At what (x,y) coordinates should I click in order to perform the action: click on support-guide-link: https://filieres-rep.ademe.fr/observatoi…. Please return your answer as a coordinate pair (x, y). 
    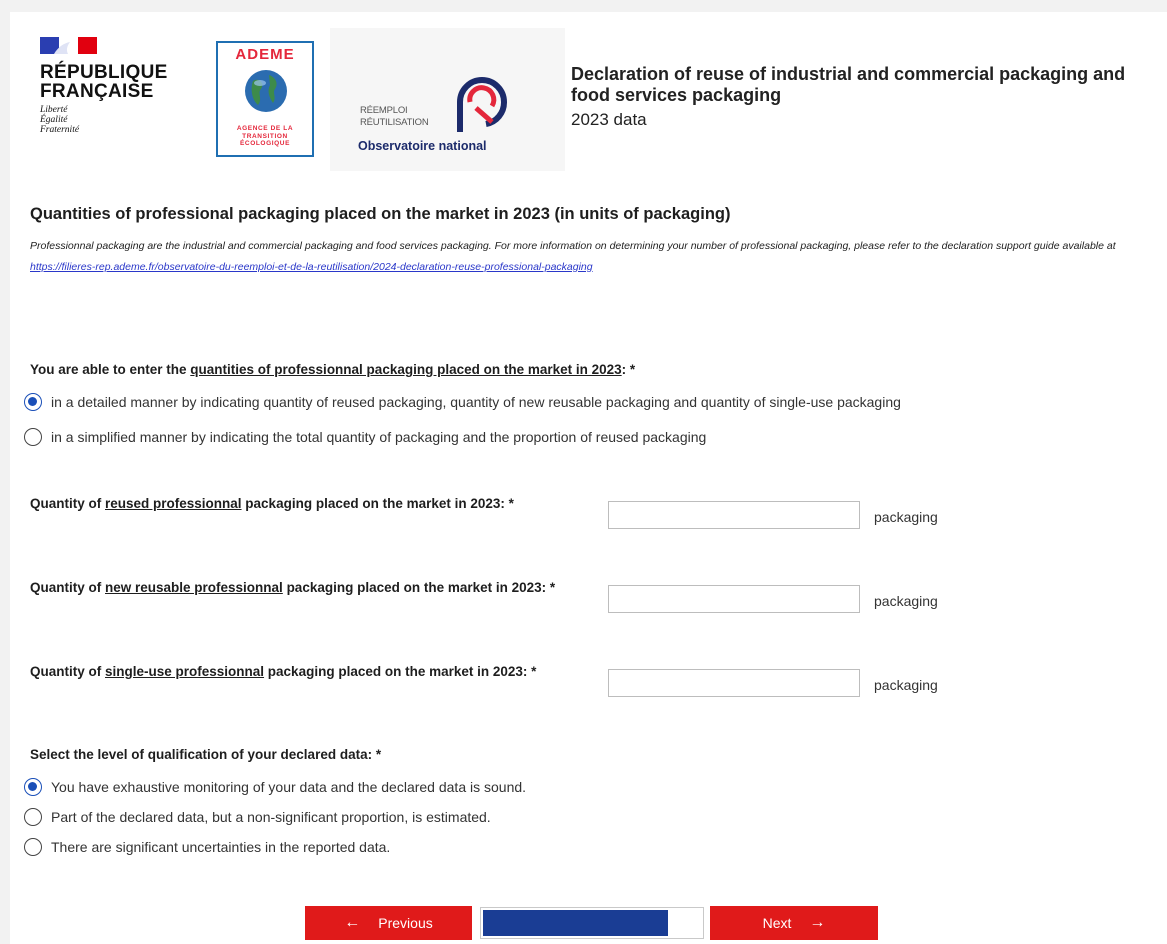
    Looking at the image, I should click on (311, 267).